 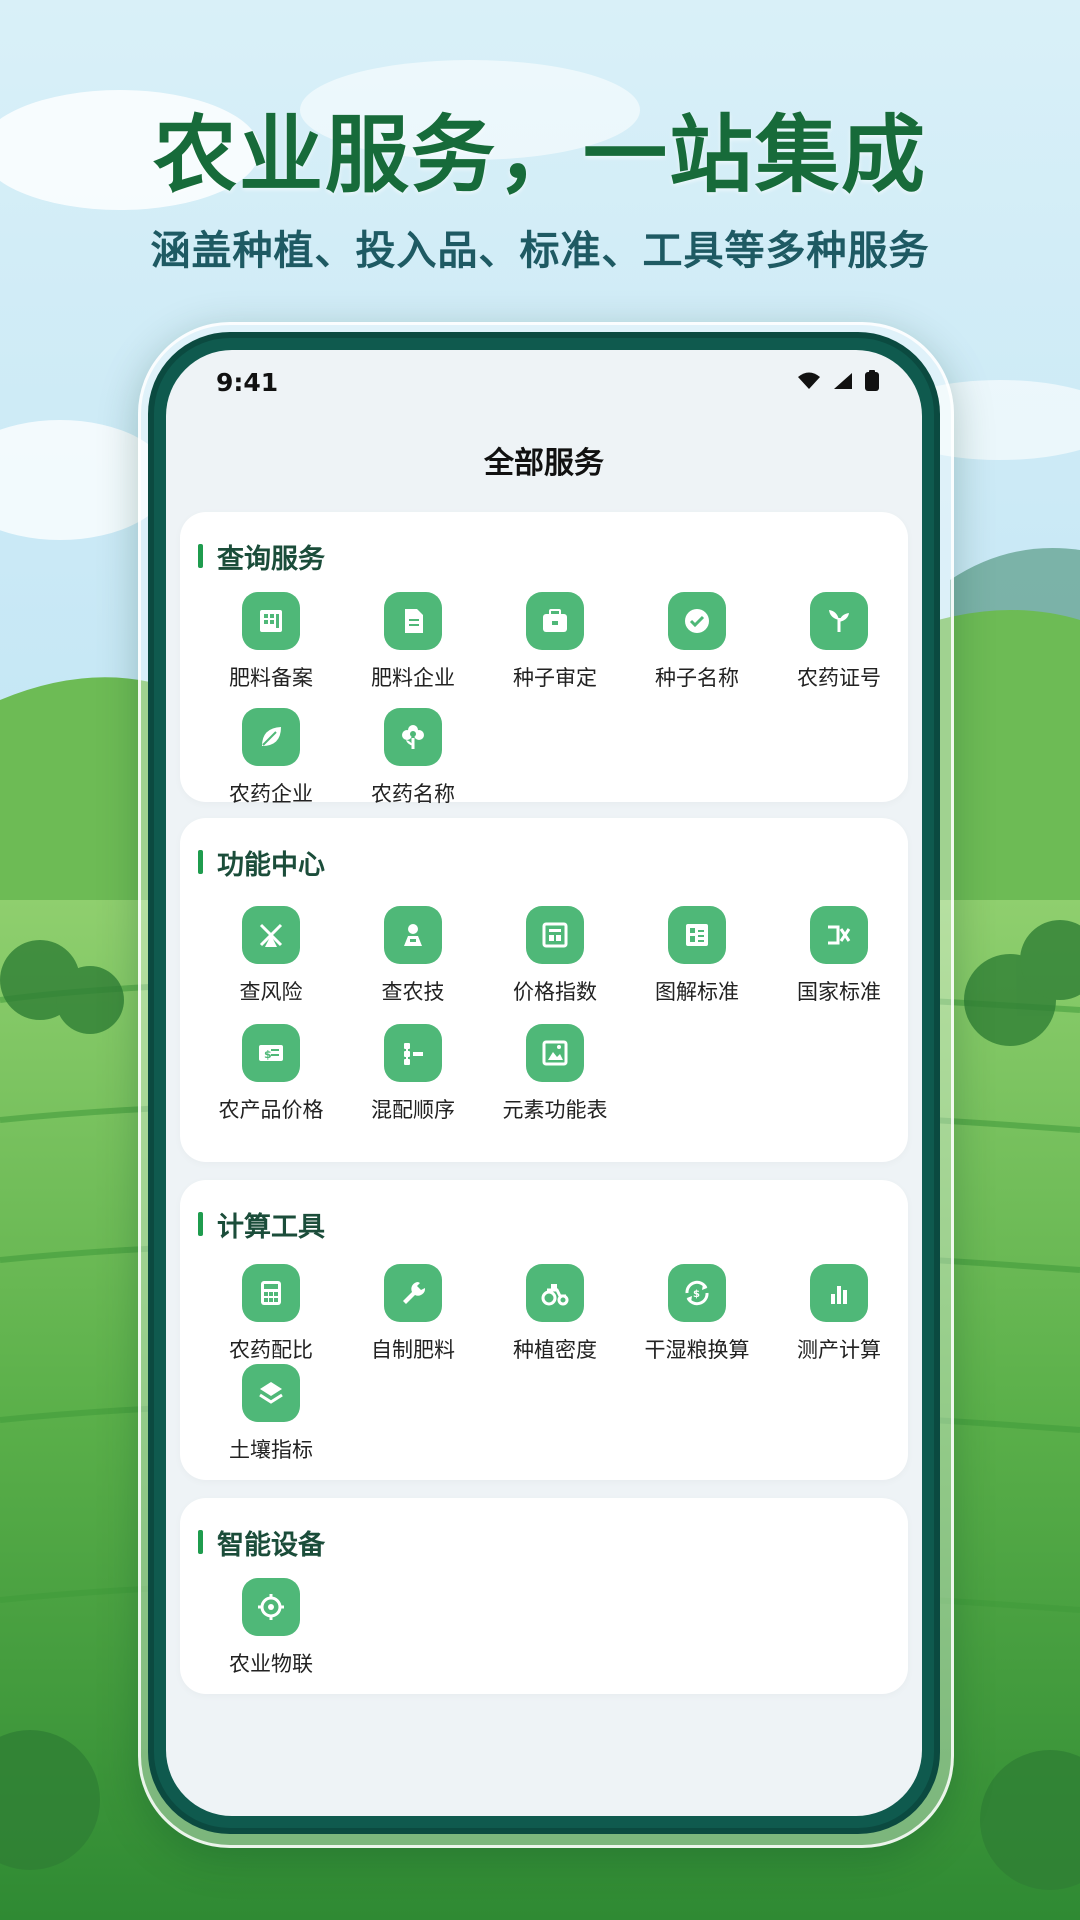 What do you see at coordinates (544, 463) in the screenshot?
I see `page-title: 全部服务` at bounding box center [544, 463].